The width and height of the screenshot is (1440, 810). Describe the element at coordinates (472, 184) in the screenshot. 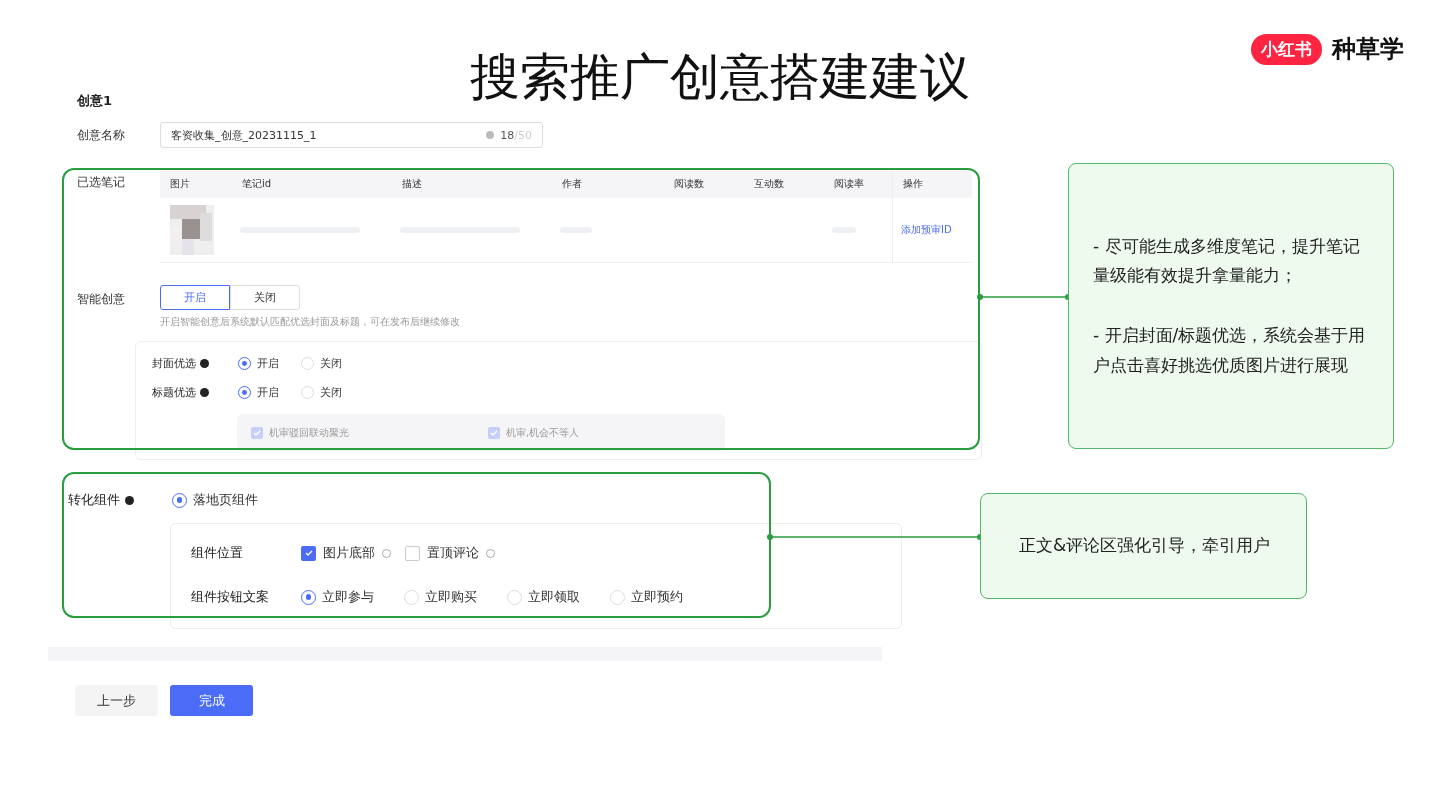

I see `column-header: 描述` at that location.